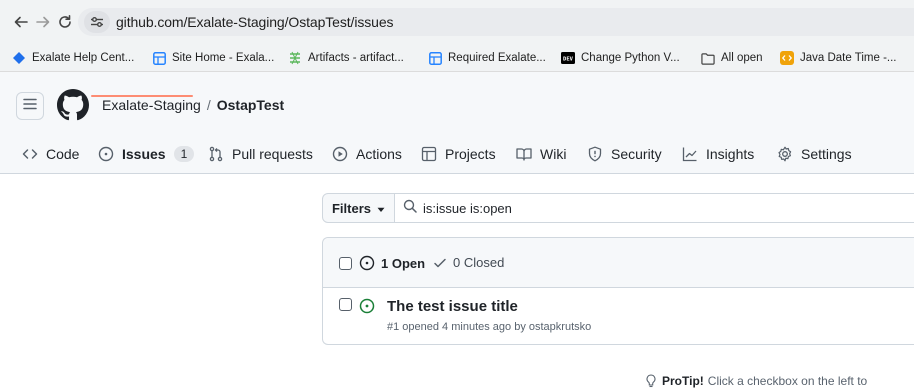  What do you see at coordinates (708, 58) in the screenshot?
I see `folder-icon` at bounding box center [708, 58].